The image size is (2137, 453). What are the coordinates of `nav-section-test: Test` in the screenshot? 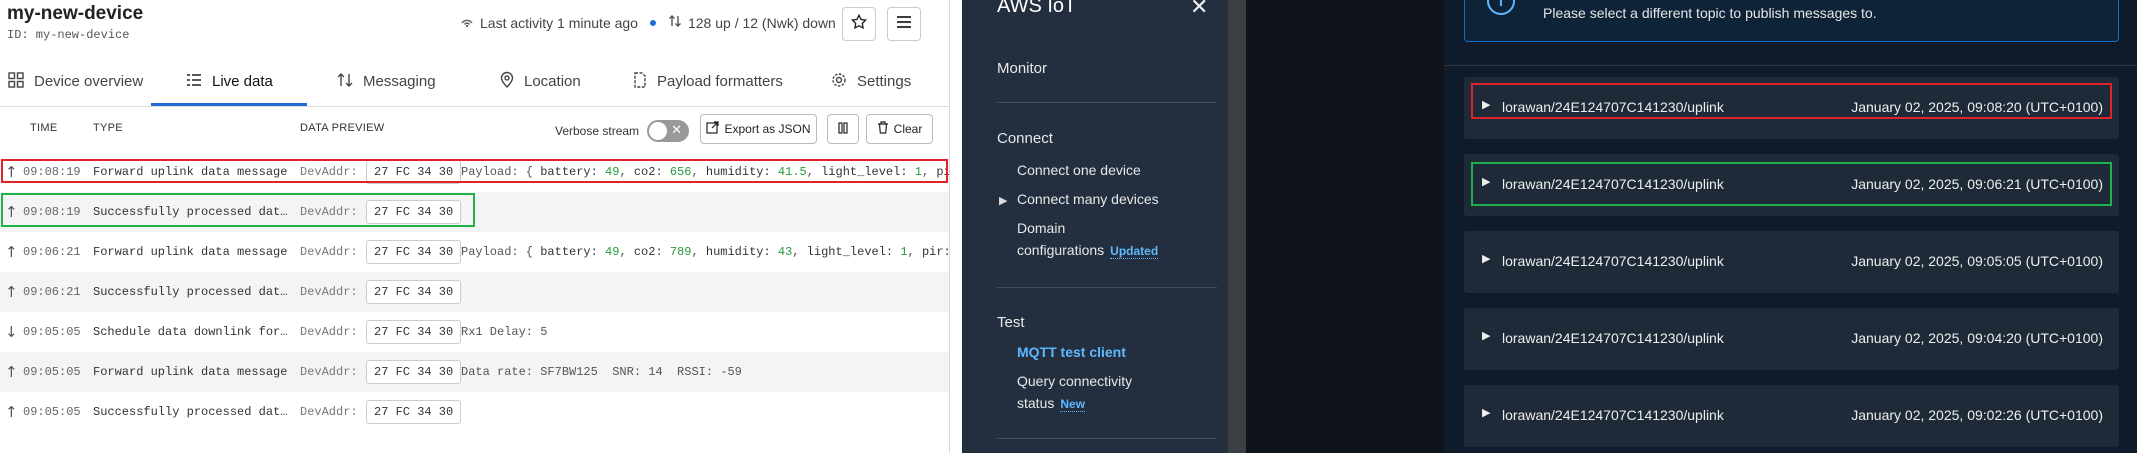 It's located at (1011, 322).